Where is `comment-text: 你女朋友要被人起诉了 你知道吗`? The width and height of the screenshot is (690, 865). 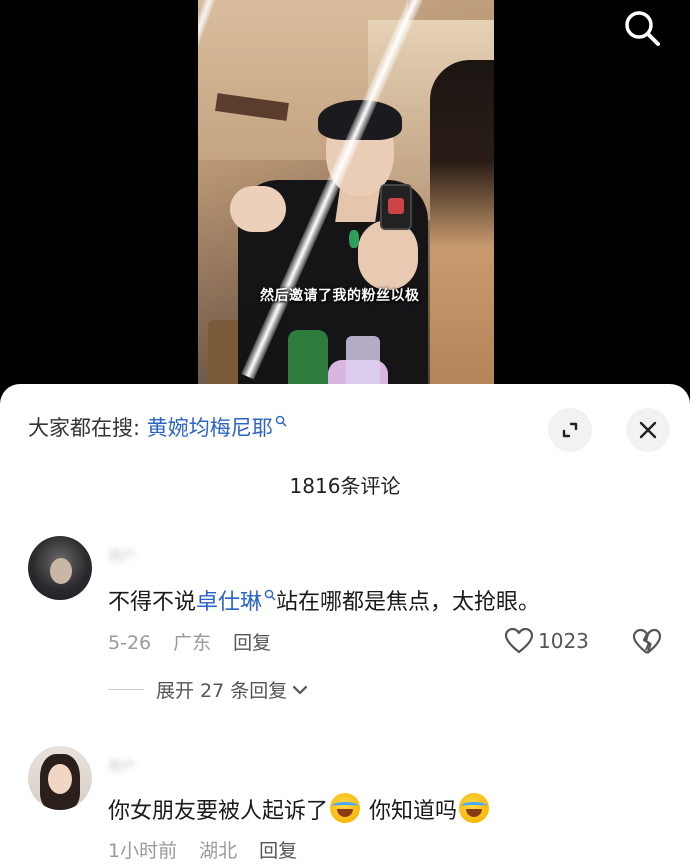 comment-text: 你女朋友要被人起诉了 你知道吗 is located at coordinates (299, 806).